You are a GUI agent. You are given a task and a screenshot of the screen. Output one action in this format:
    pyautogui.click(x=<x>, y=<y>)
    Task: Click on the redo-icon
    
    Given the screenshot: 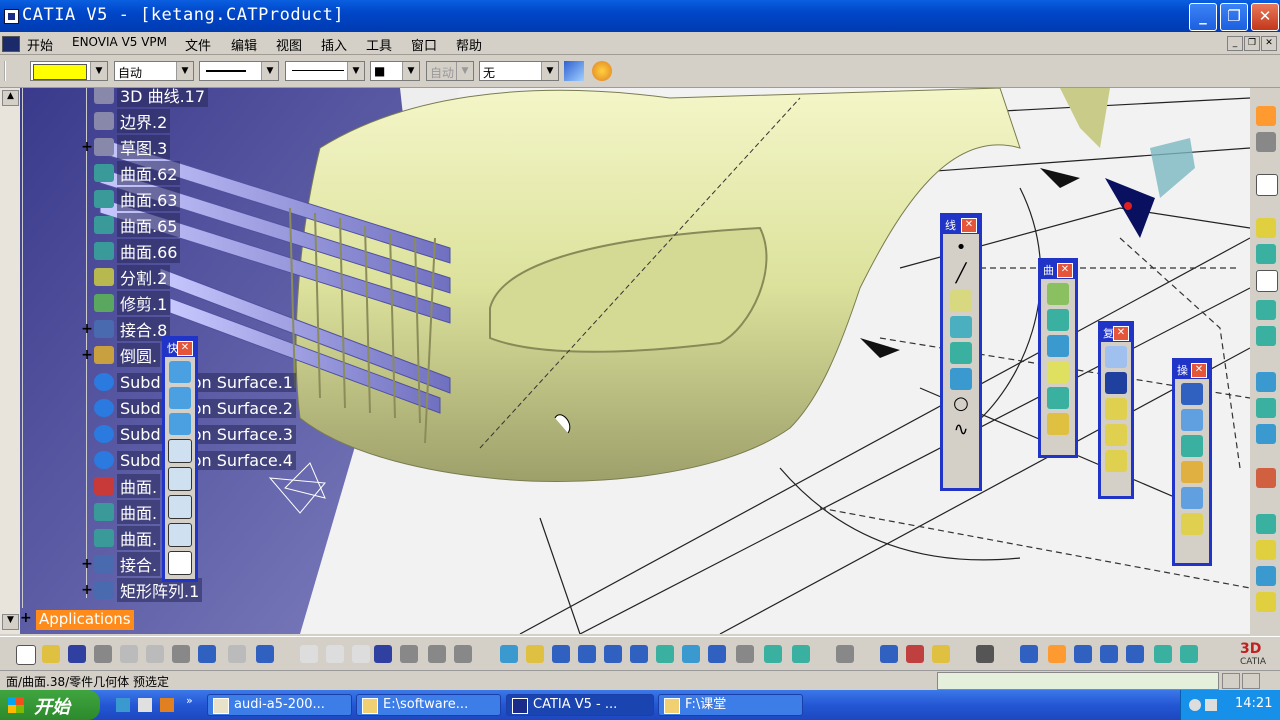 What is the action you would take?
    pyautogui.click(x=237, y=654)
    